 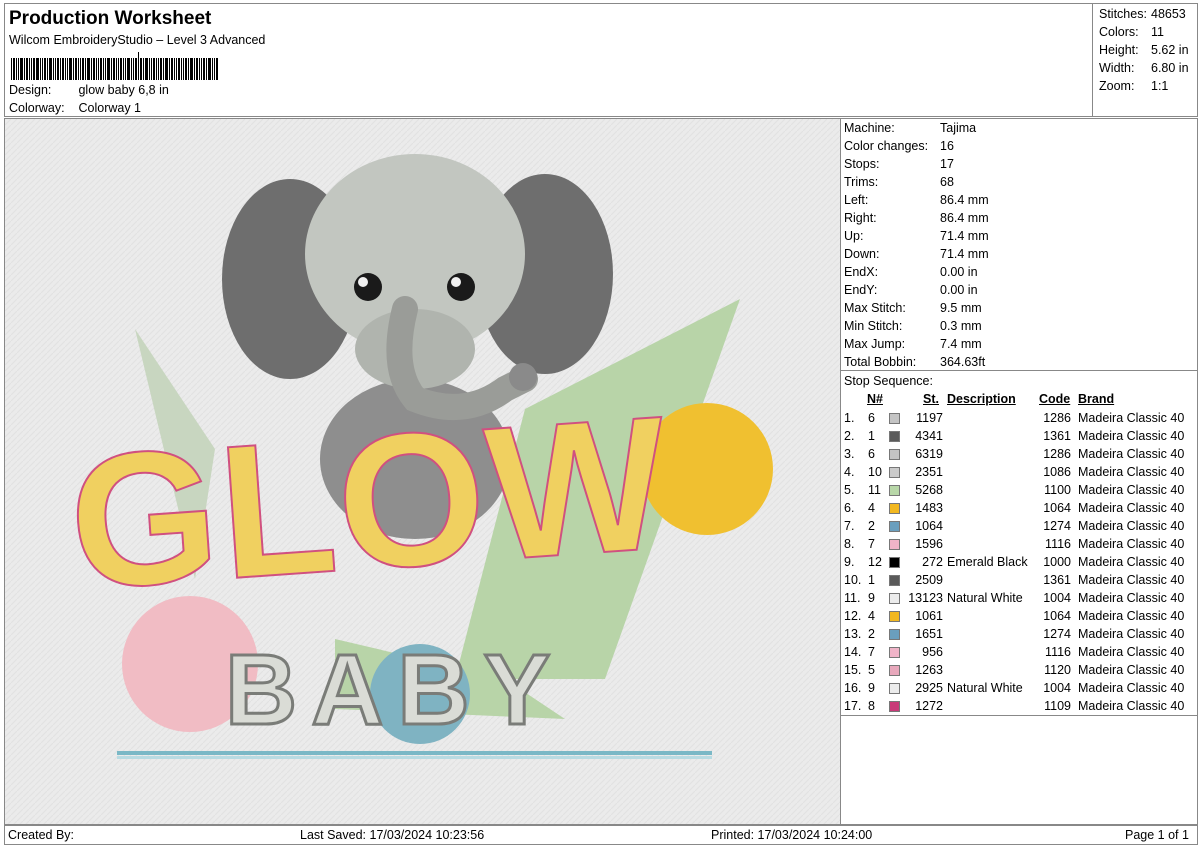 I want to click on row-index: 15., so click(x=853, y=670).